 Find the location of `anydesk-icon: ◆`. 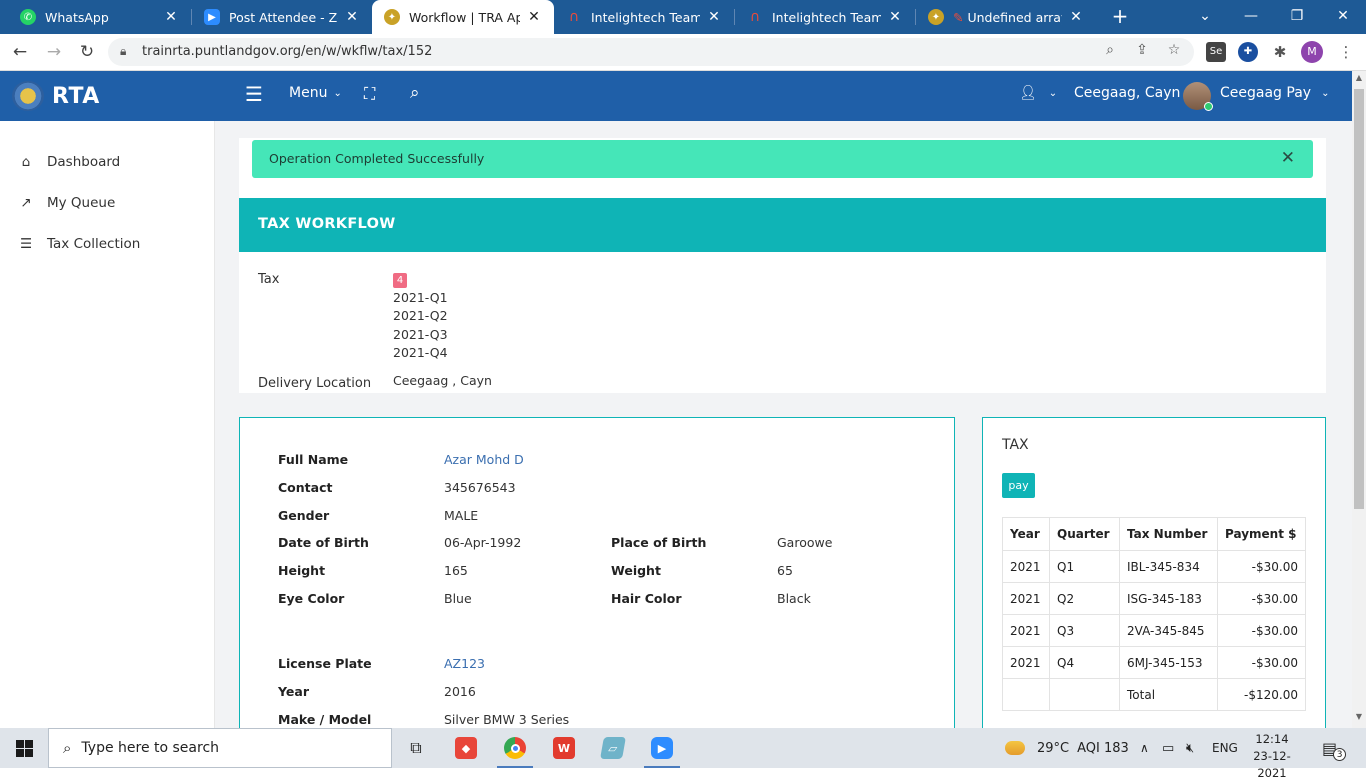

anydesk-icon: ◆ is located at coordinates (466, 748).